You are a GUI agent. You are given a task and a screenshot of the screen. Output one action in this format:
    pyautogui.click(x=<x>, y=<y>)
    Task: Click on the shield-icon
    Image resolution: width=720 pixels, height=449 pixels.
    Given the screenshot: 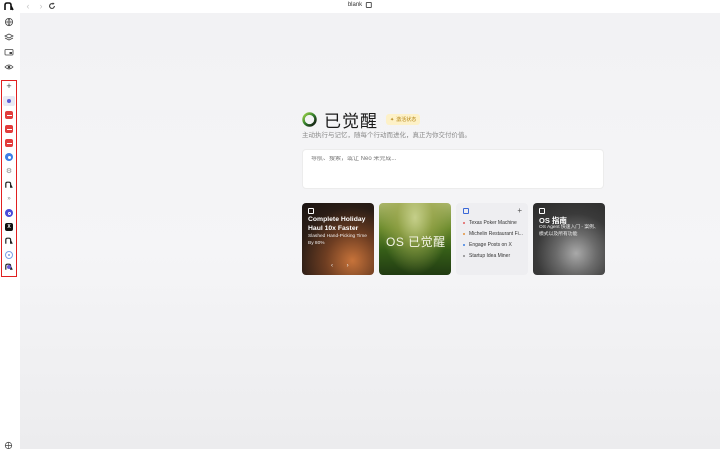 What is the action you would take?
    pyautogui.click(x=466, y=211)
    